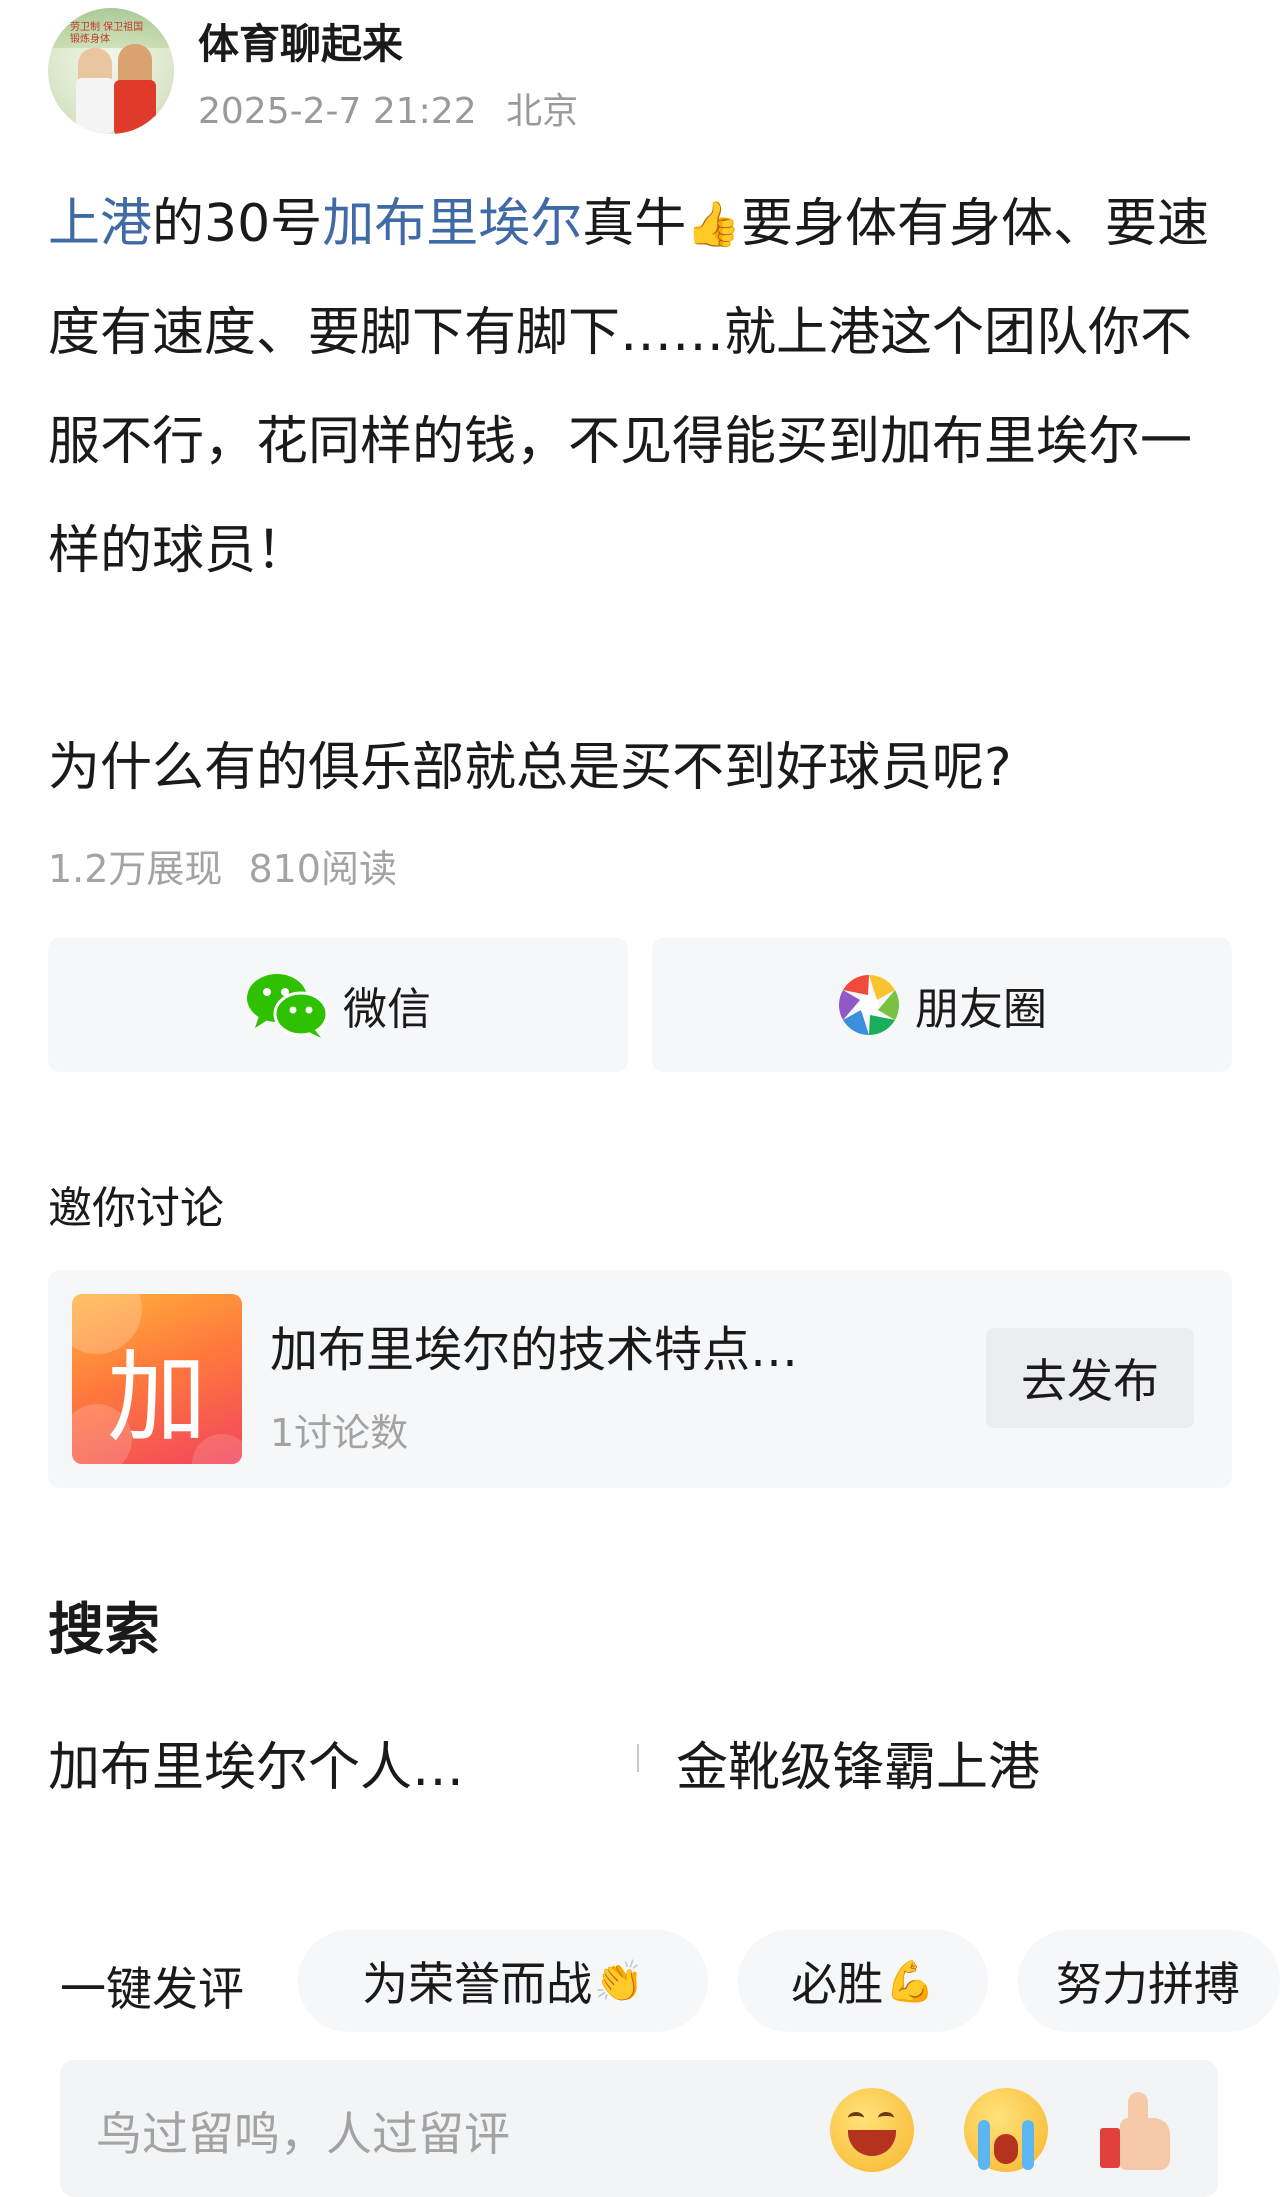  I want to click on share-moments-button: 朋友圈, so click(942, 1005).